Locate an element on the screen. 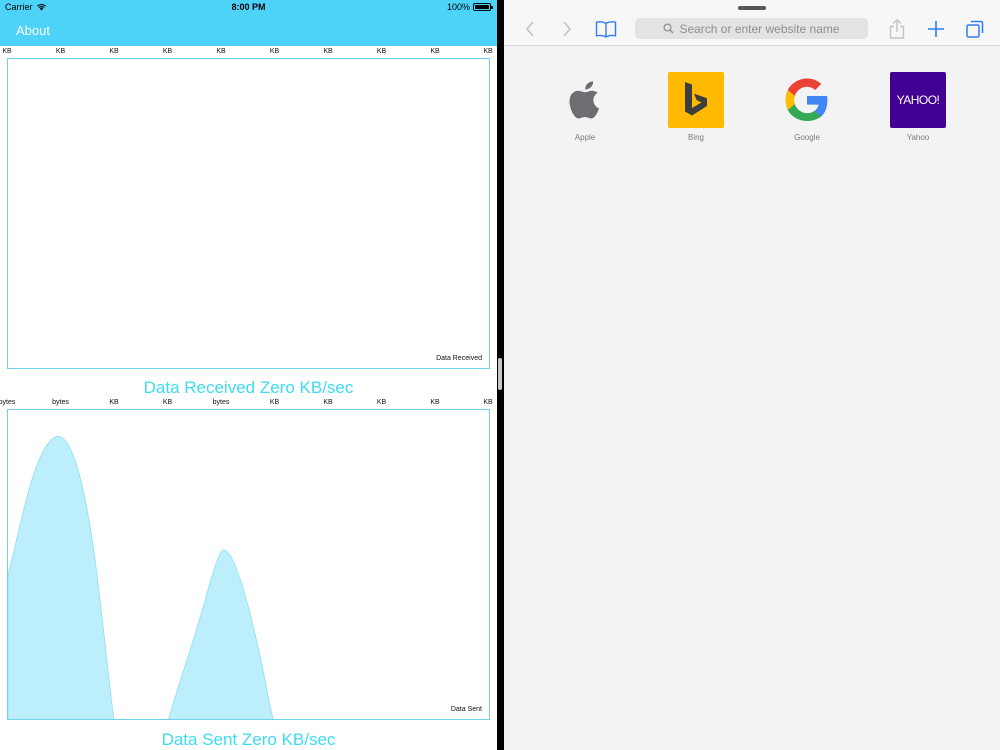 The width and height of the screenshot is (1000, 750). google-icon is located at coordinates (806, 99).